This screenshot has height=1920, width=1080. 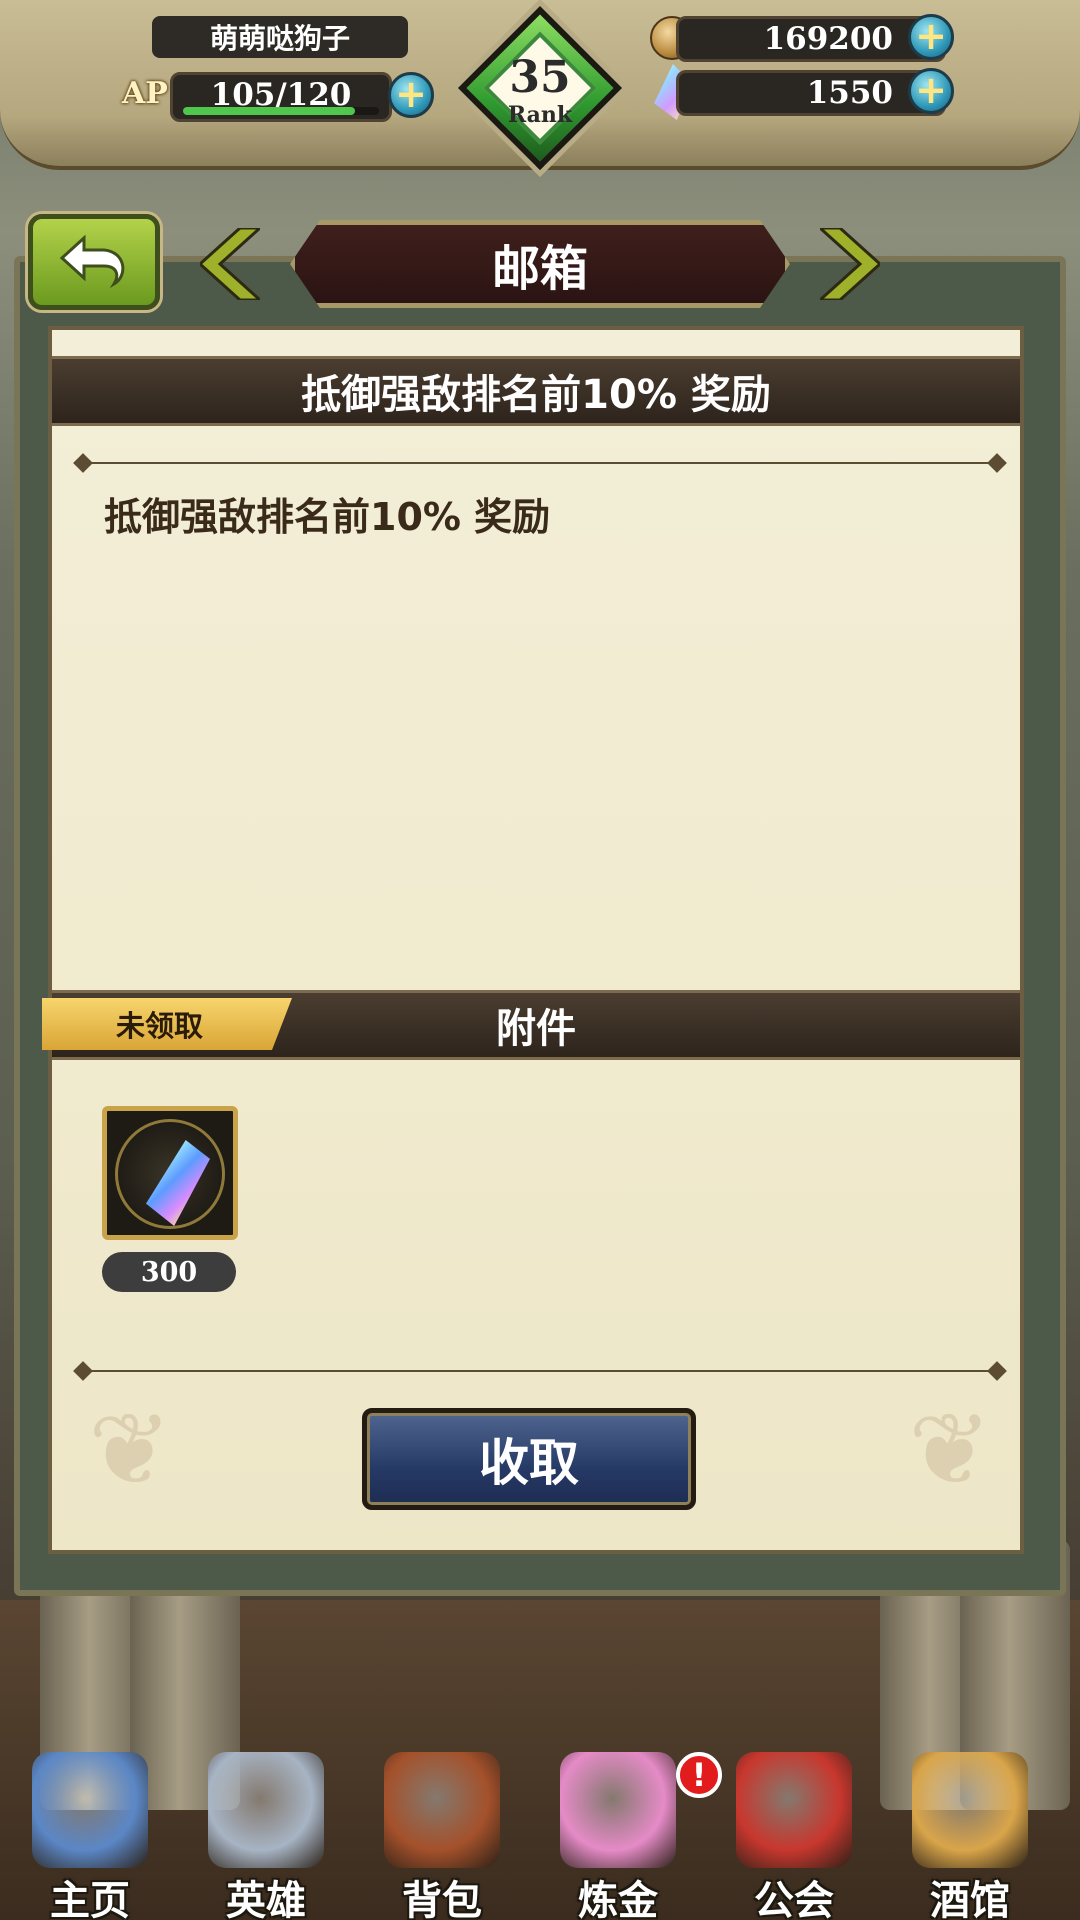 What do you see at coordinates (539, 269) in the screenshot?
I see `page-title: 邮箱` at bounding box center [539, 269].